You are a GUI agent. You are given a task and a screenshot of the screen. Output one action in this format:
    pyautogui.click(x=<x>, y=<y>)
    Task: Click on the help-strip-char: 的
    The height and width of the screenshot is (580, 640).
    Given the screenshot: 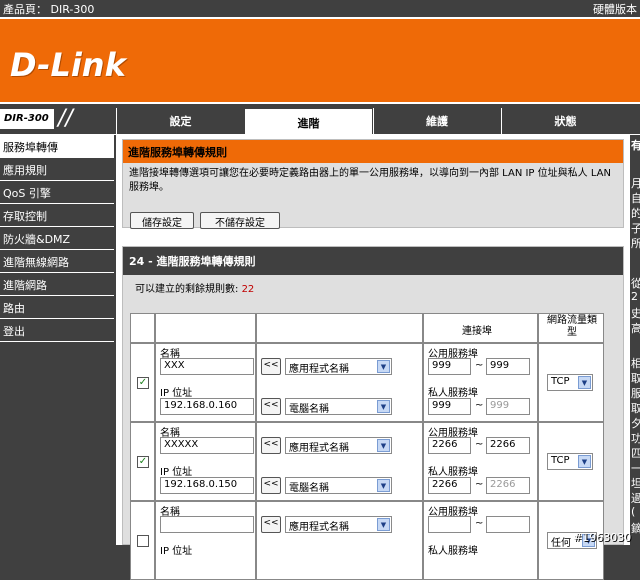 What is the action you would take?
    pyautogui.click(x=635, y=213)
    